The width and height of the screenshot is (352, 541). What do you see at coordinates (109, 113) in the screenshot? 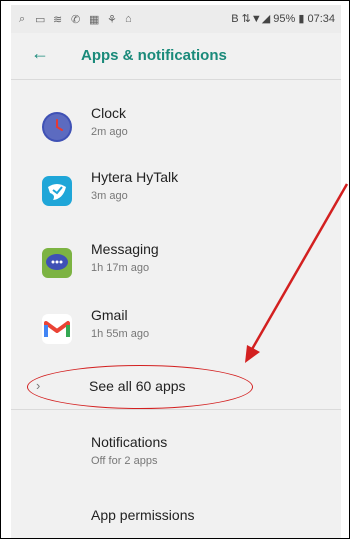
I see `app-name: Clock` at bounding box center [109, 113].